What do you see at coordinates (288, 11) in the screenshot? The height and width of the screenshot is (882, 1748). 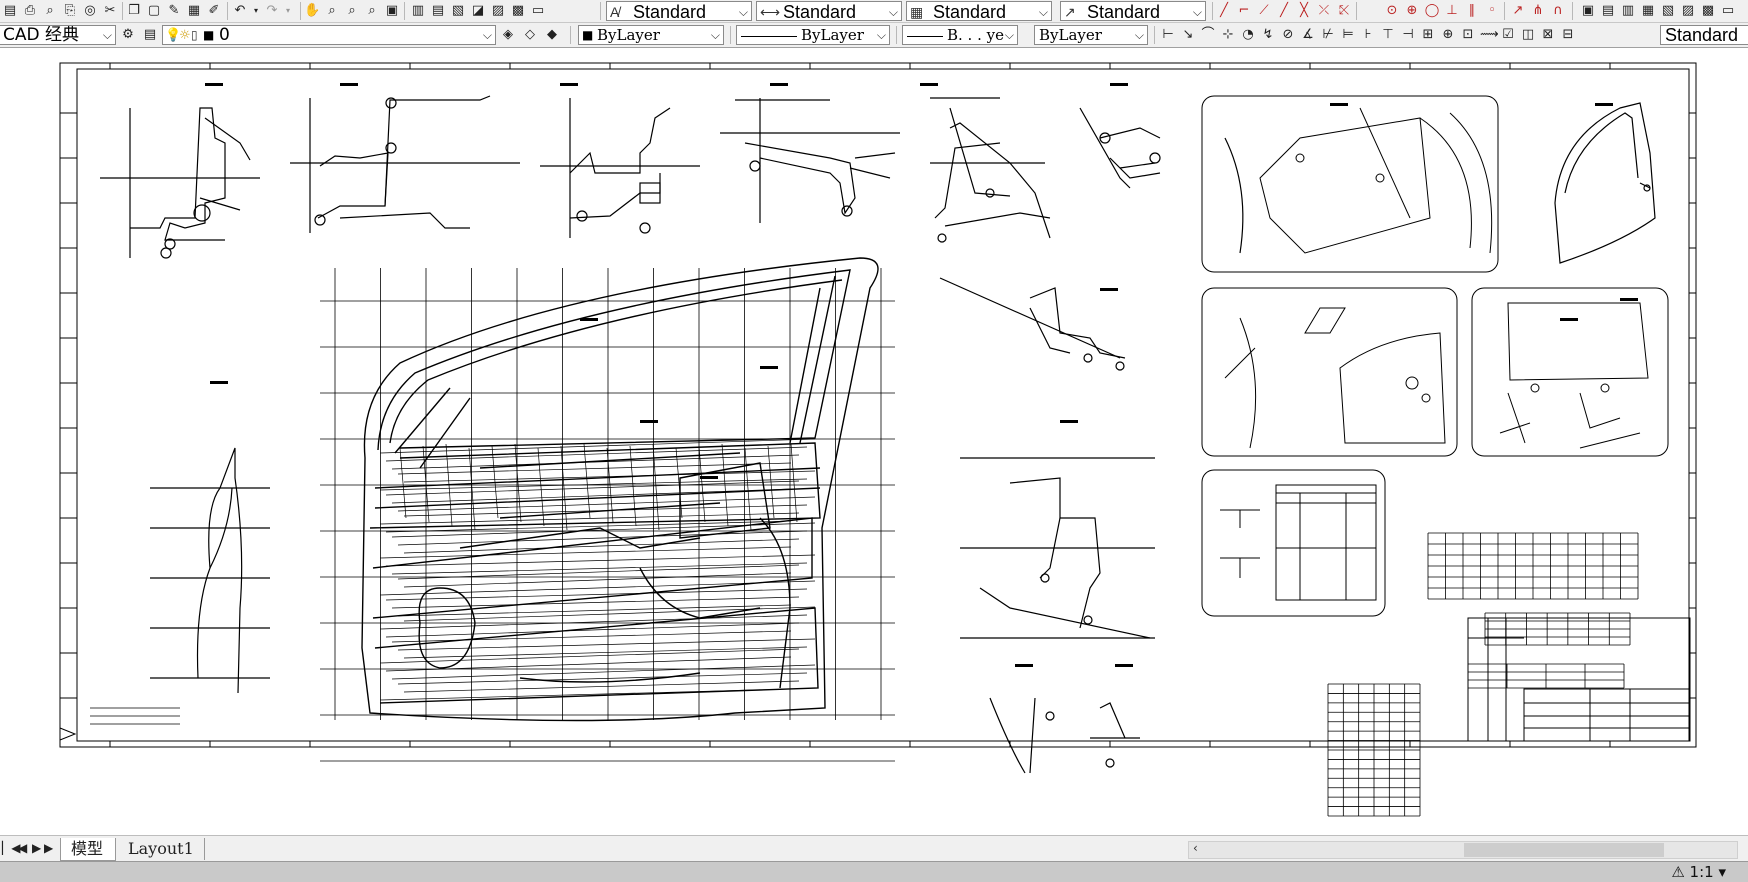 I see `redo-dropdown-icon: ▾` at bounding box center [288, 11].